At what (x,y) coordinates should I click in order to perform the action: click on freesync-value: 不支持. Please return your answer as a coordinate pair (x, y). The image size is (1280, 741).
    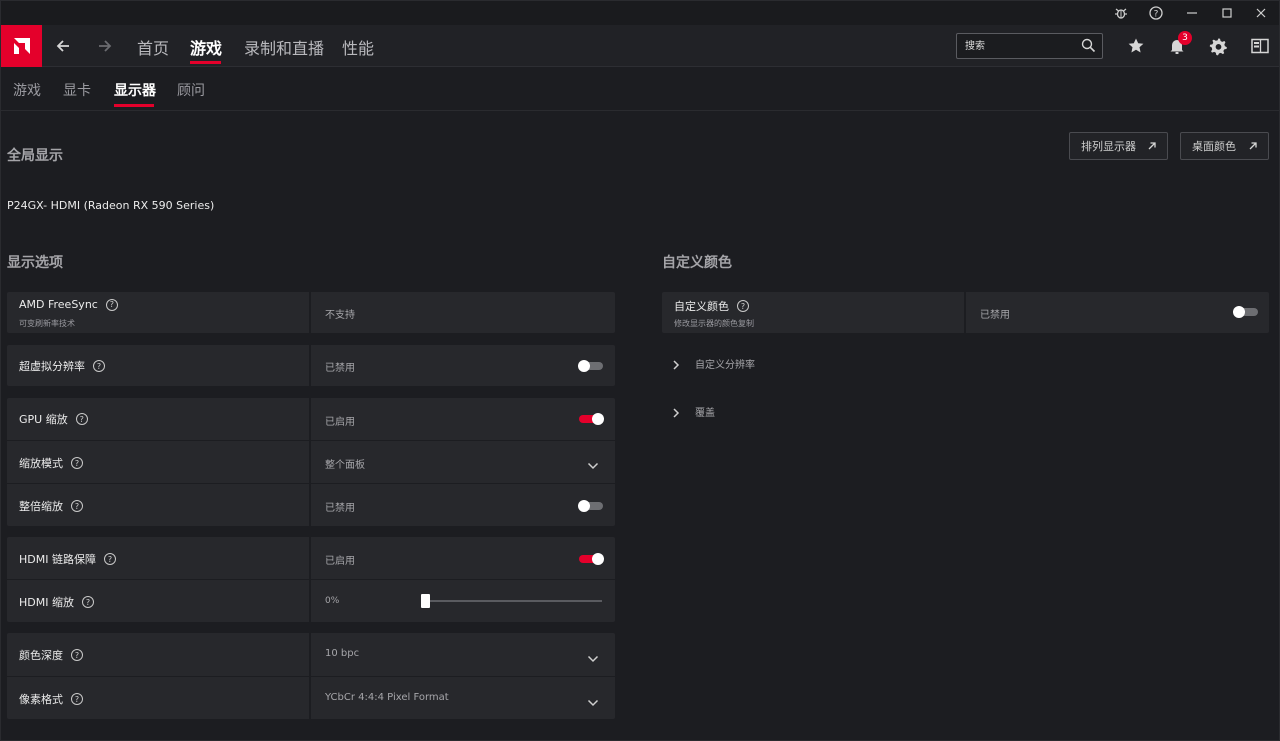
    Looking at the image, I should click on (340, 315).